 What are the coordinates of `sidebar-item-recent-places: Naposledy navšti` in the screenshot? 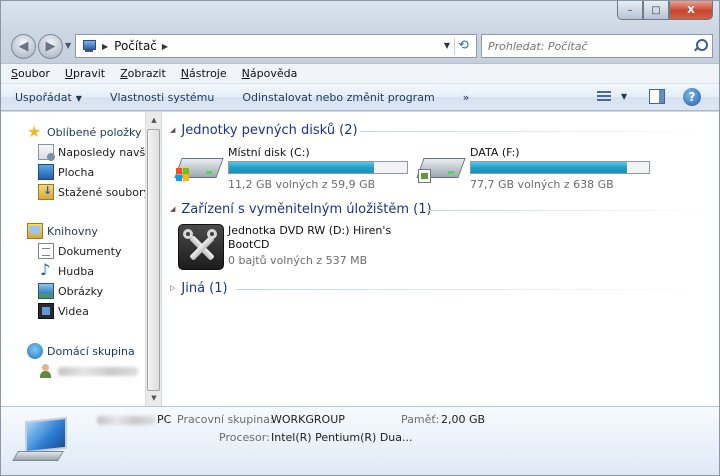 It's located at (91, 152).